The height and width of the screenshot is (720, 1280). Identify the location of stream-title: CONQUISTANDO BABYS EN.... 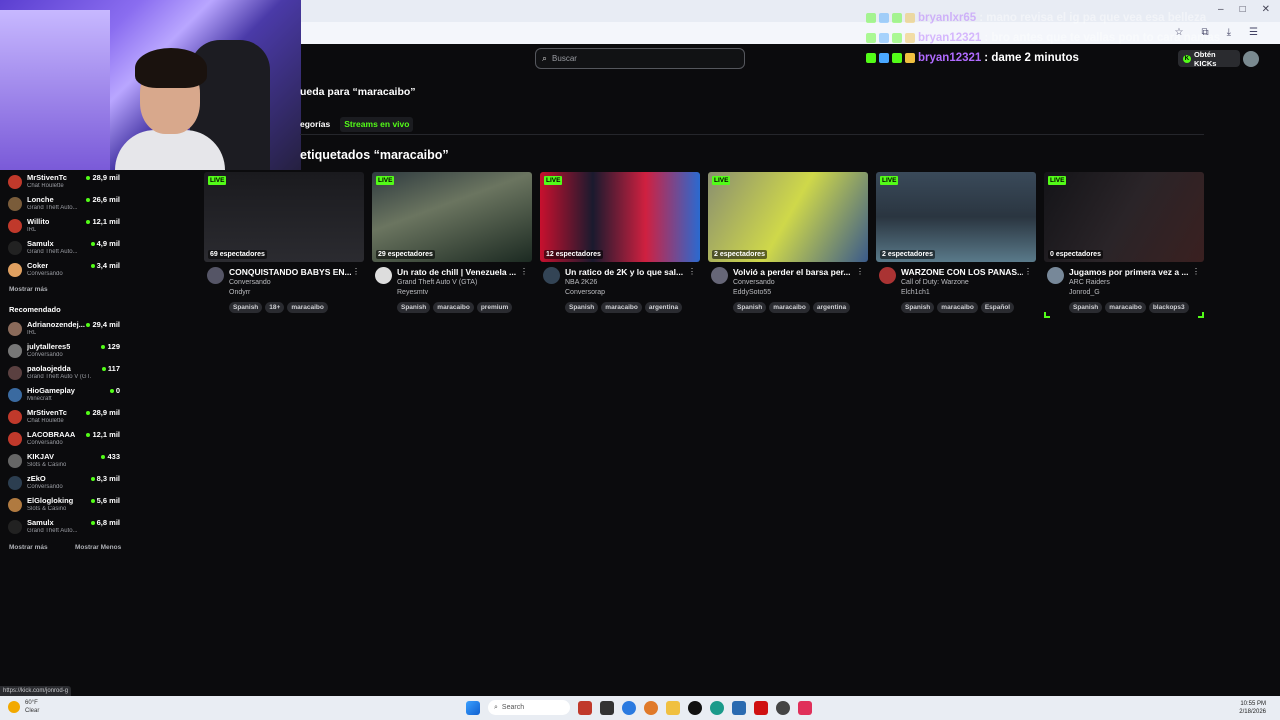
(290, 272).